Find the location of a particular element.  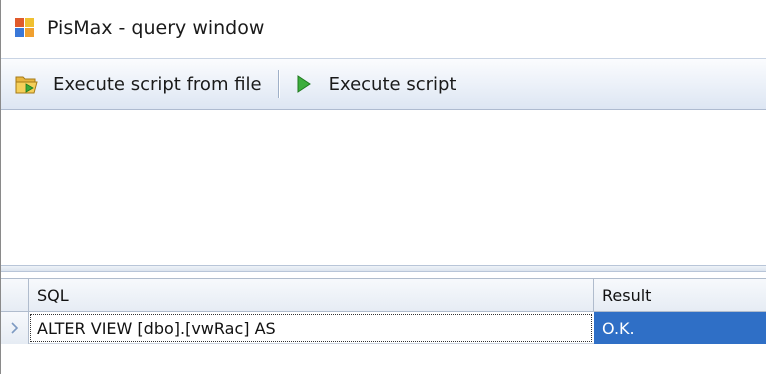

execute-script-button: Execute script is located at coordinates (377, 84).